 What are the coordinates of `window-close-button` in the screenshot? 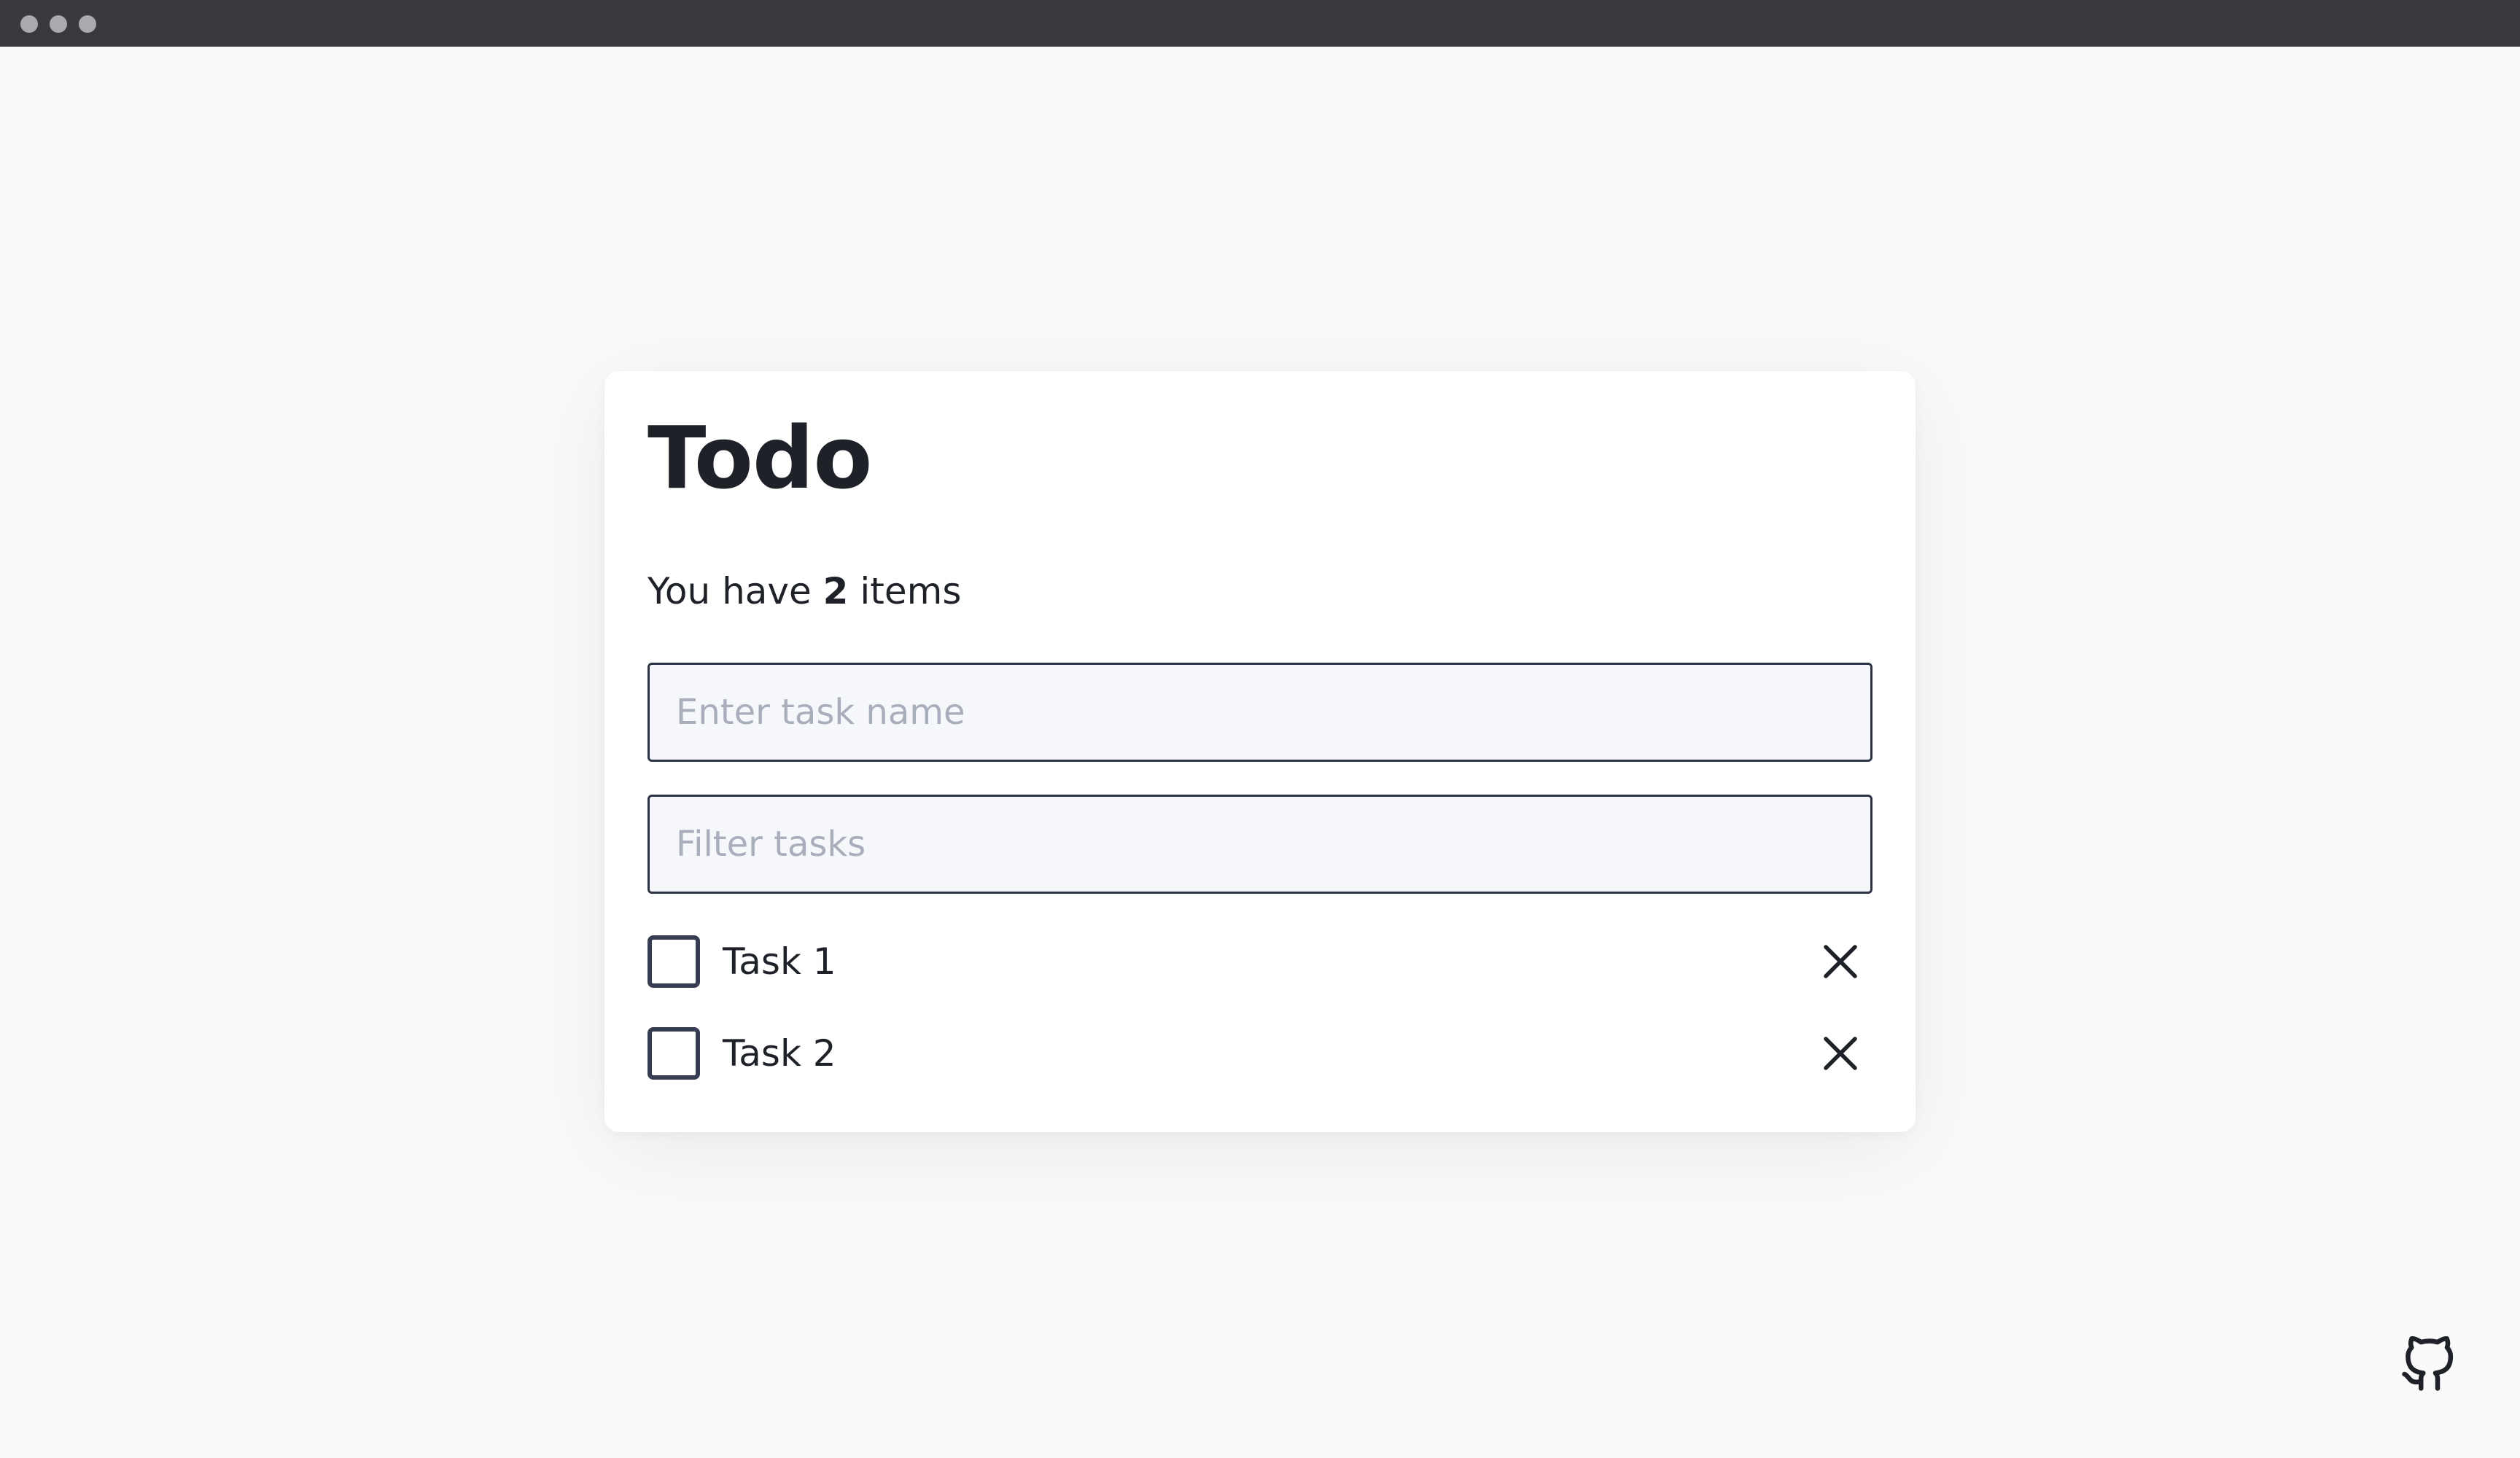 It's located at (29, 24).